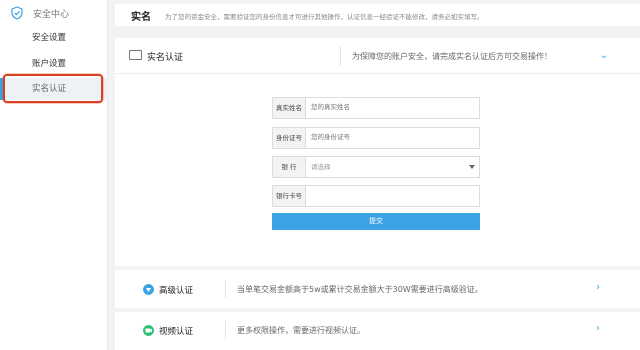 This screenshot has height=350, width=640. I want to click on video-badge-icon, so click(148, 330).